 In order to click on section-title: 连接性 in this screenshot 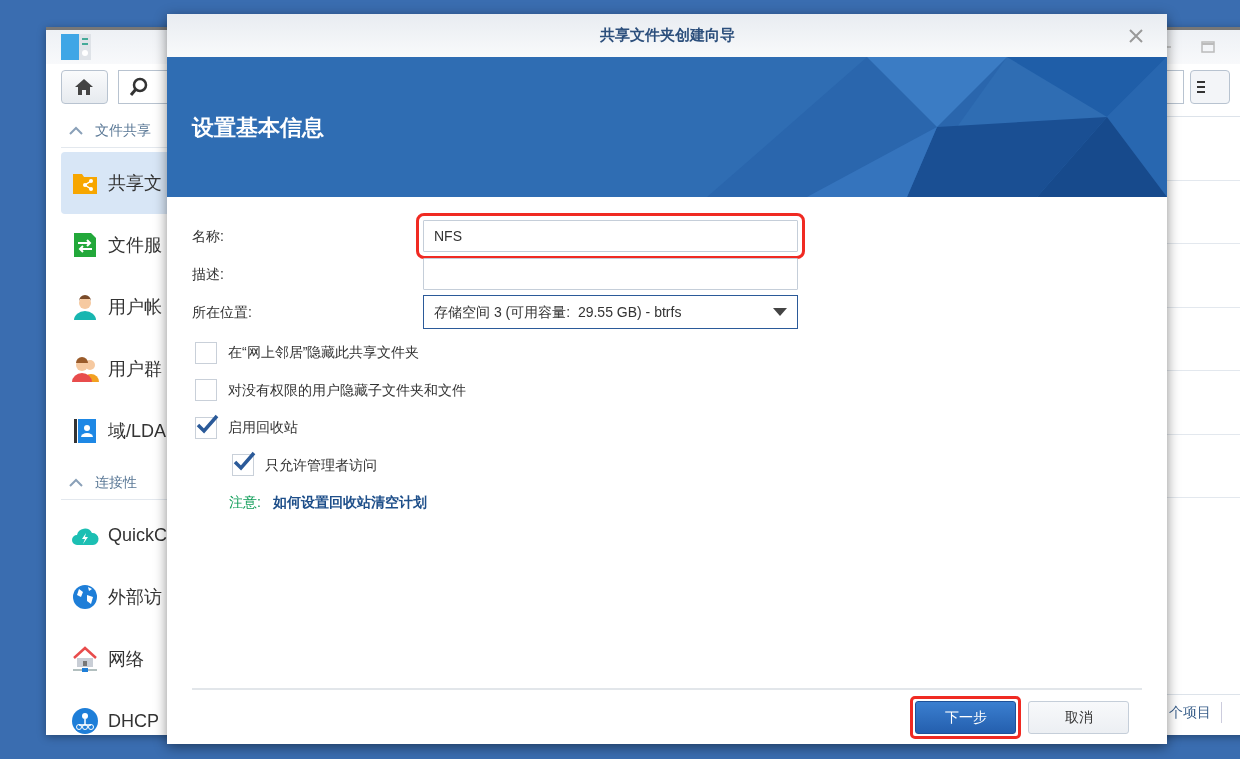, I will do `click(116, 482)`.